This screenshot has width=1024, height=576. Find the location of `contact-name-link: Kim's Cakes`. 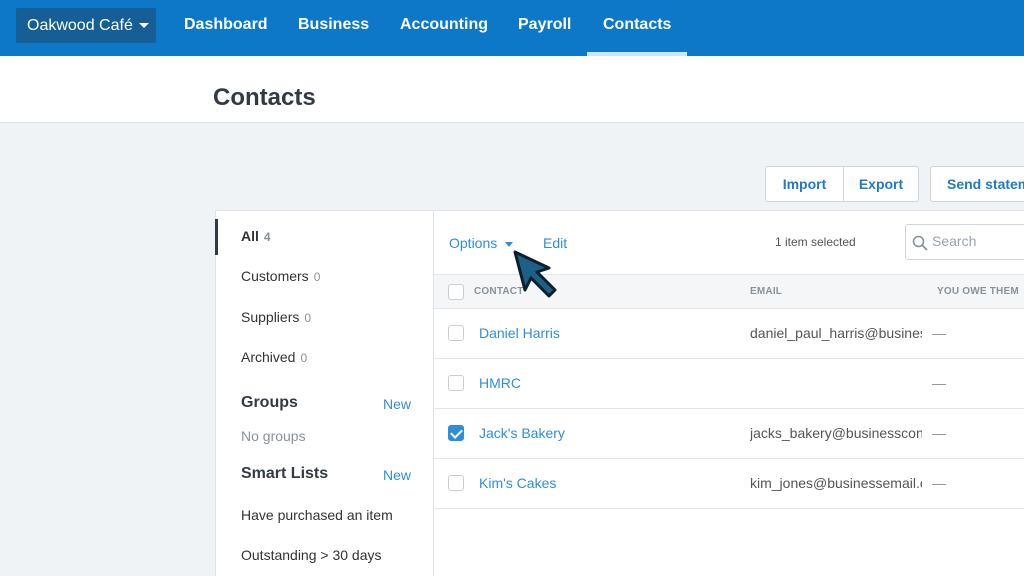

contact-name-link: Kim's Cakes is located at coordinates (517, 483).